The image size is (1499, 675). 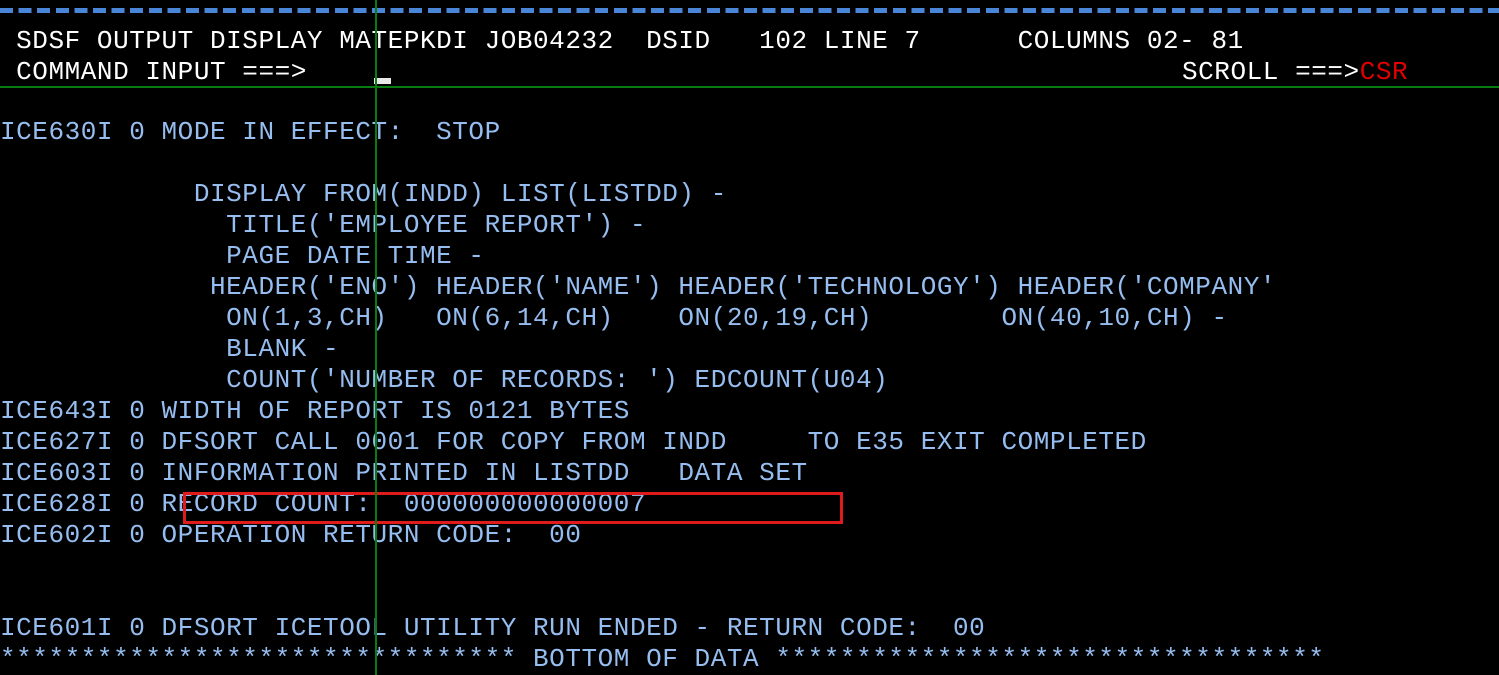 What do you see at coordinates (323, 225) in the screenshot?
I see `output-line-title: TITLE('EMPLOYEE REPORT') -` at bounding box center [323, 225].